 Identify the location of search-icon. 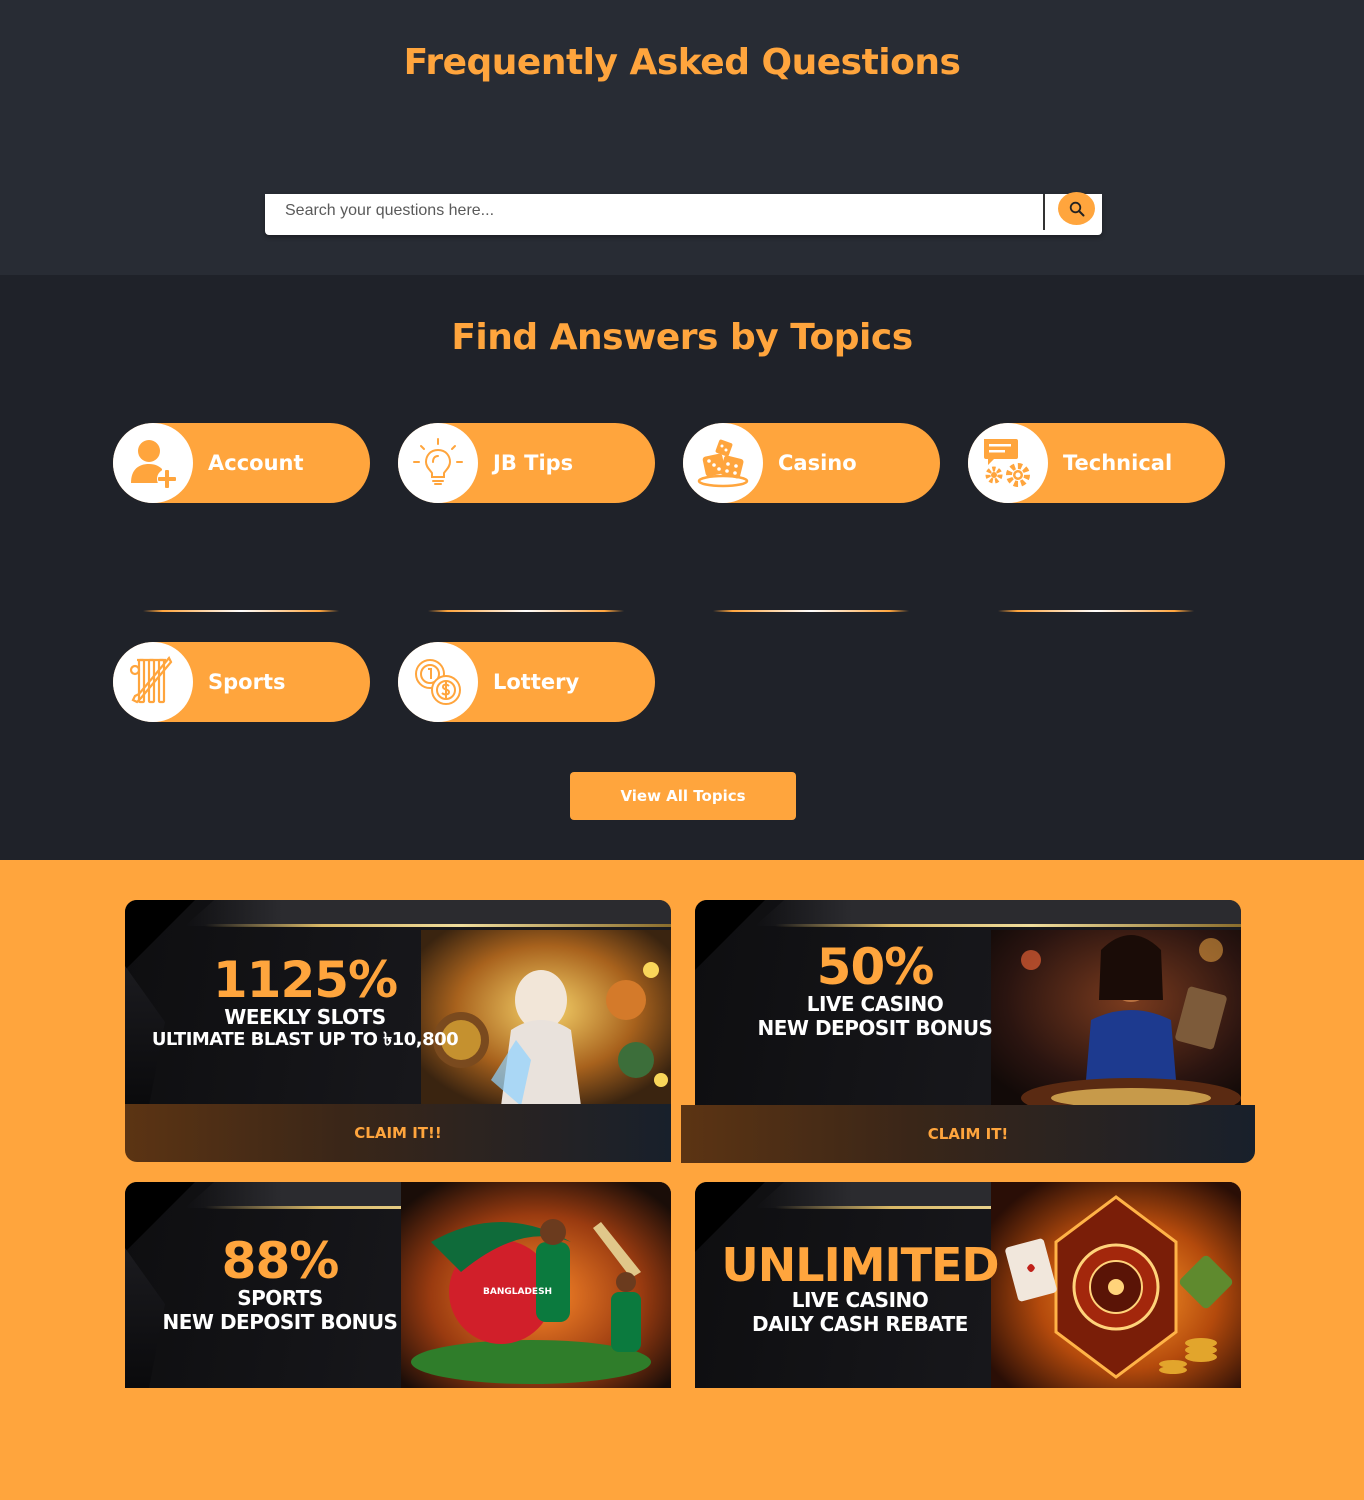
(1076, 208).